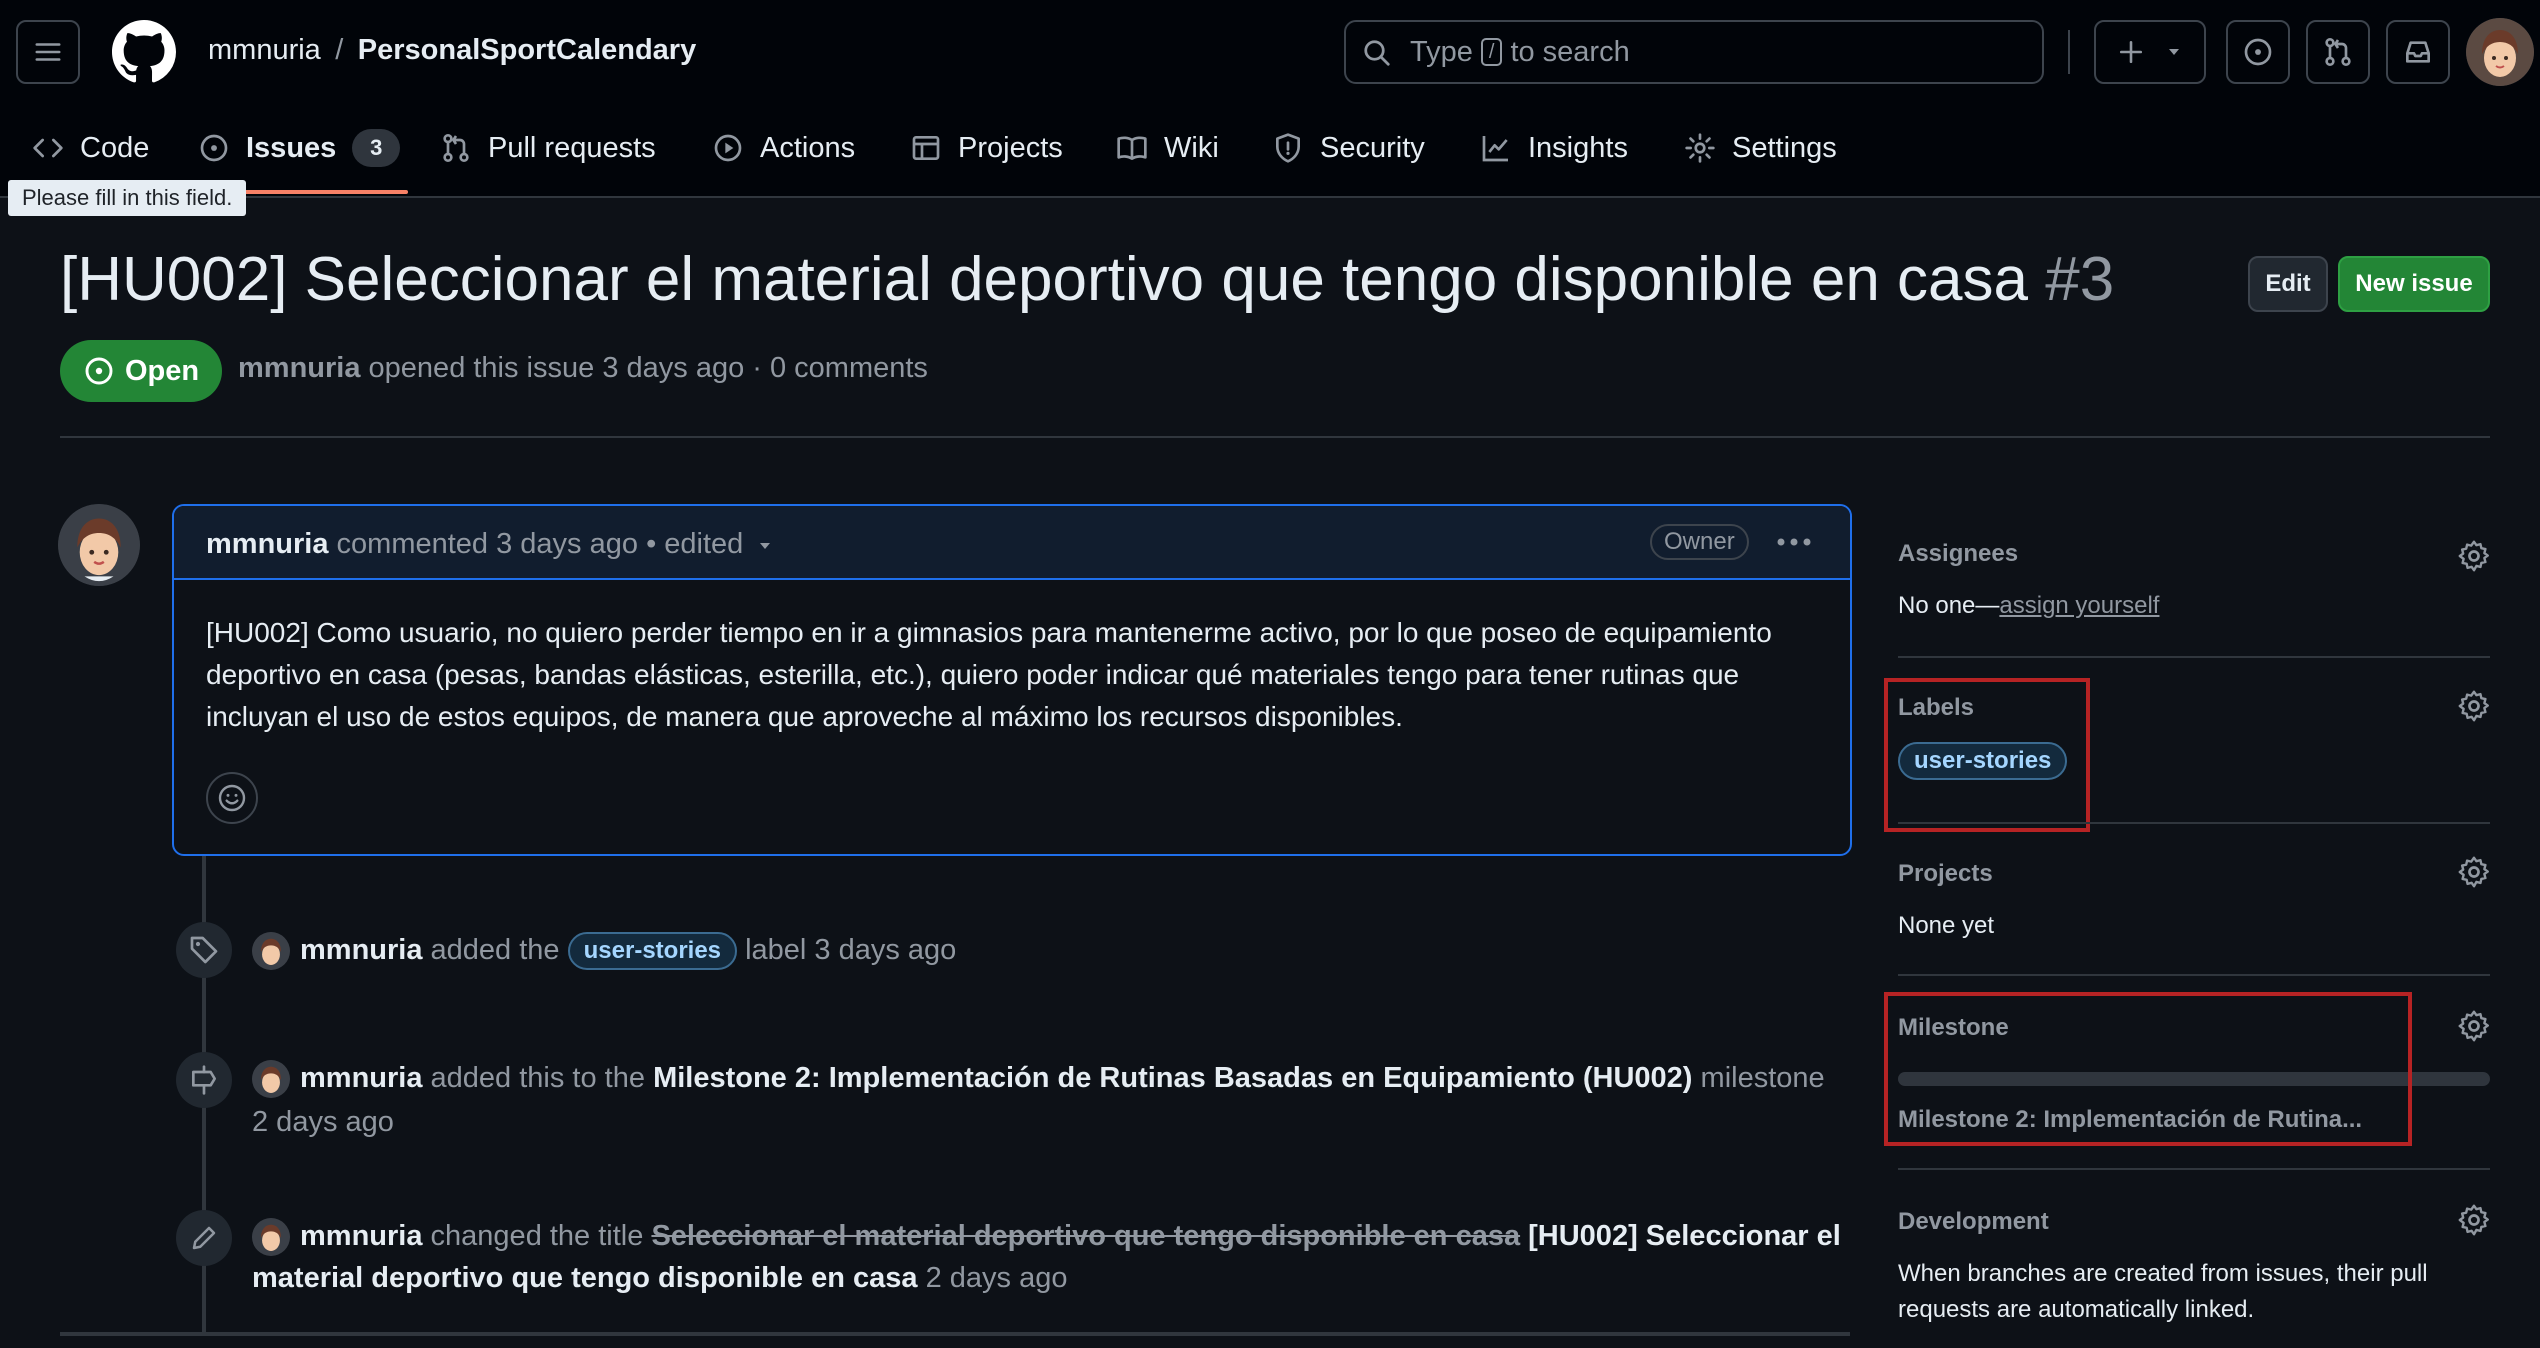 Image resolution: width=2540 pixels, height=1348 pixels. Describe the element at coordinates (267, 544) in the screenshot. I see `comment-author-link: mmnuria` at that location.